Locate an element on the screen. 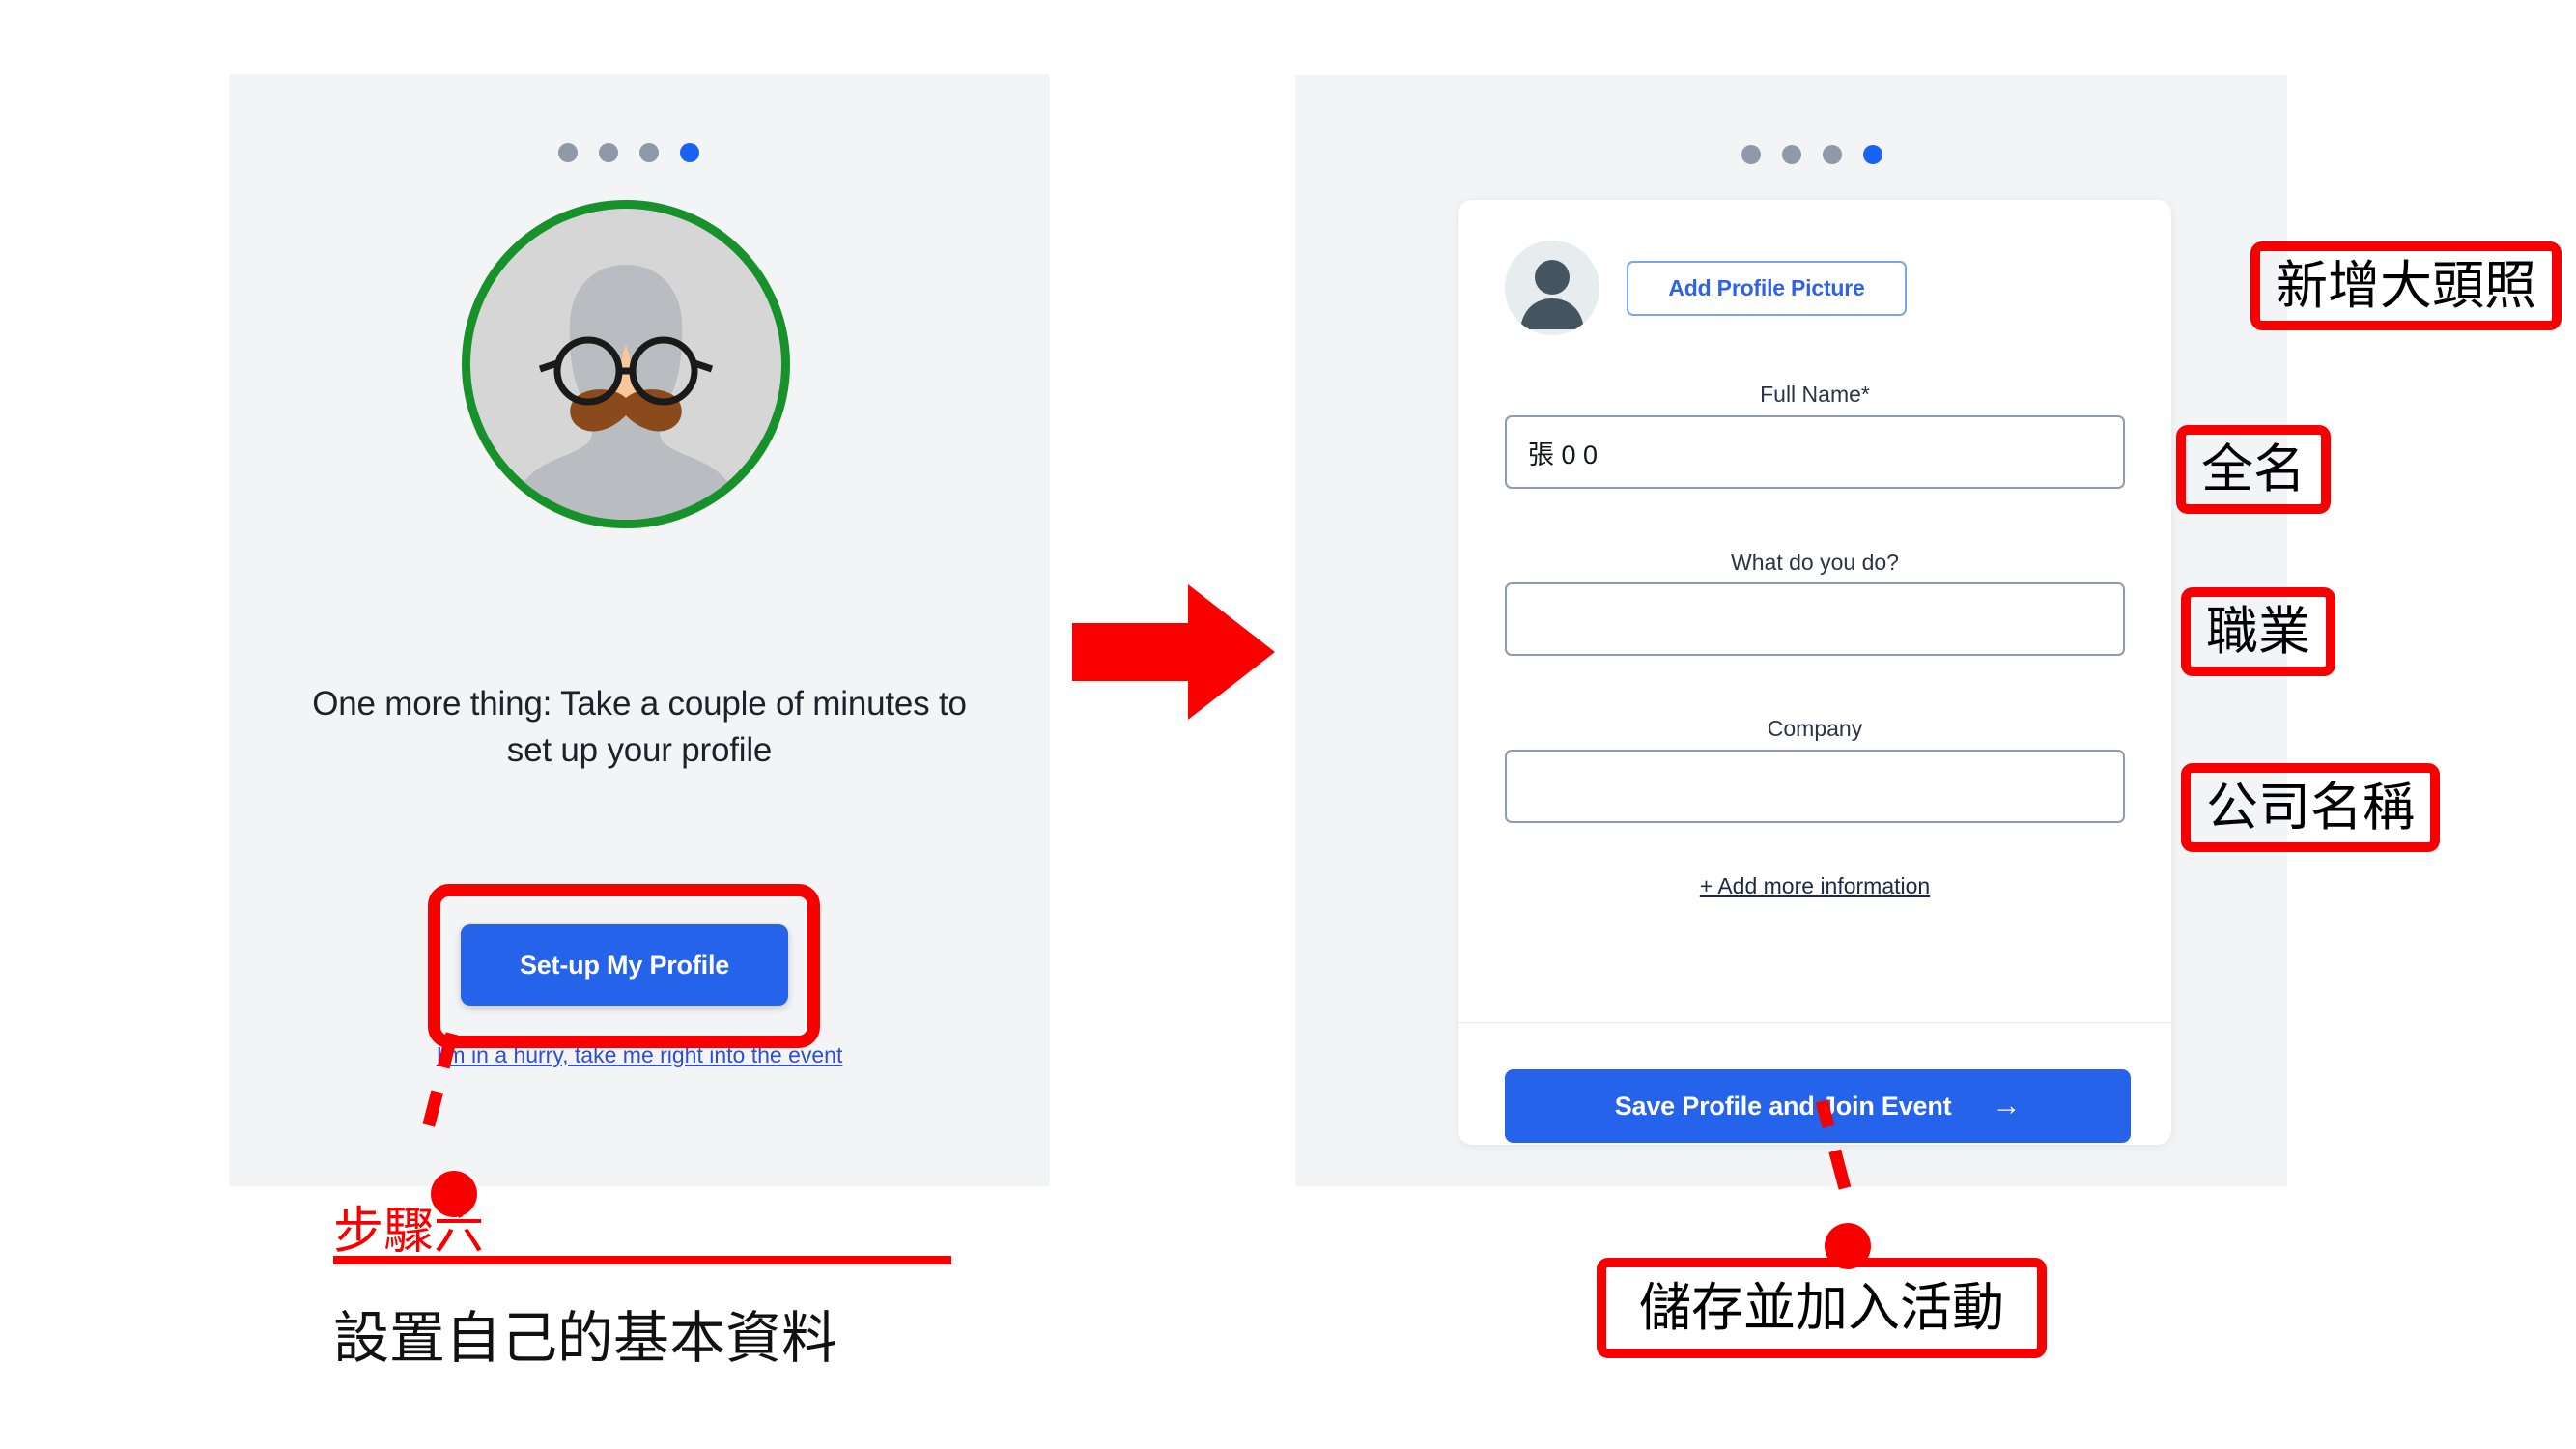 The width and height of the screenshot is (2576, 1449). avatar is located at coordinates (1552, 288).